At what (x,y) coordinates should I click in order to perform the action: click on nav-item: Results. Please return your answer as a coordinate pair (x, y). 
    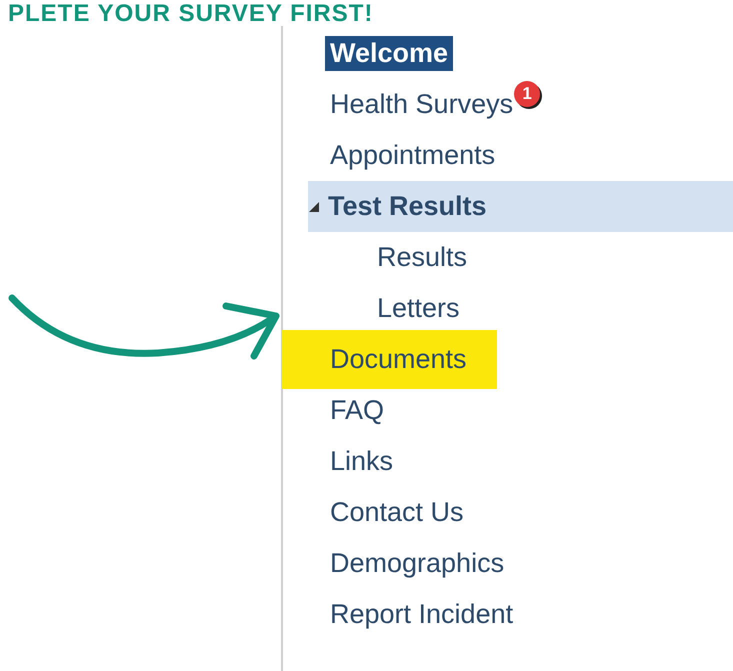
    Looking at the image, I should click on (422, 257).